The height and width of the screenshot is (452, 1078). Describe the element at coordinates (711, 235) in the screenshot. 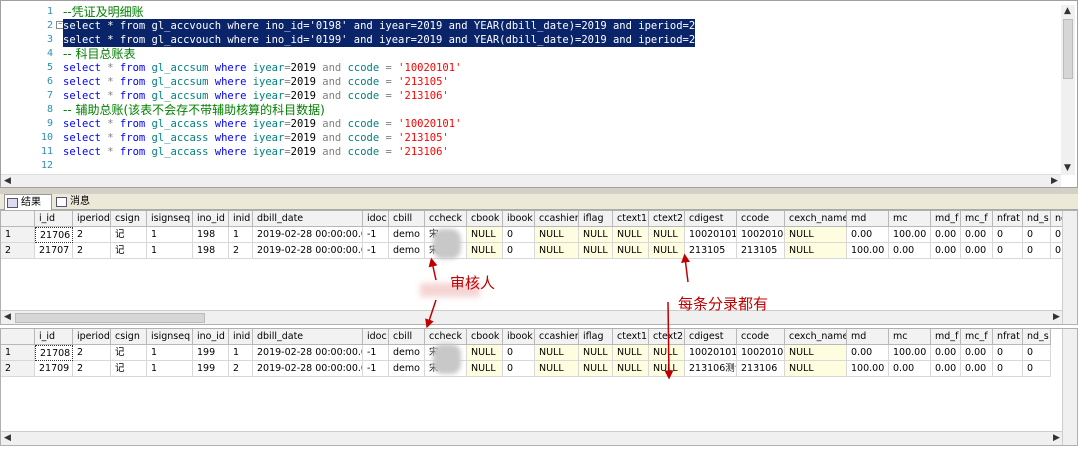

I see `table-cell: 10020101` at that location.